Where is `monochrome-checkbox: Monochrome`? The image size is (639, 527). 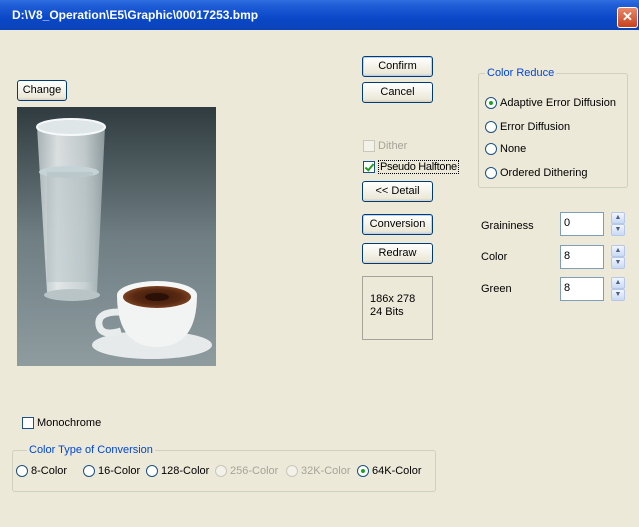
monochrome-checkbox: Monochrome is located at coordinates (61, 423).